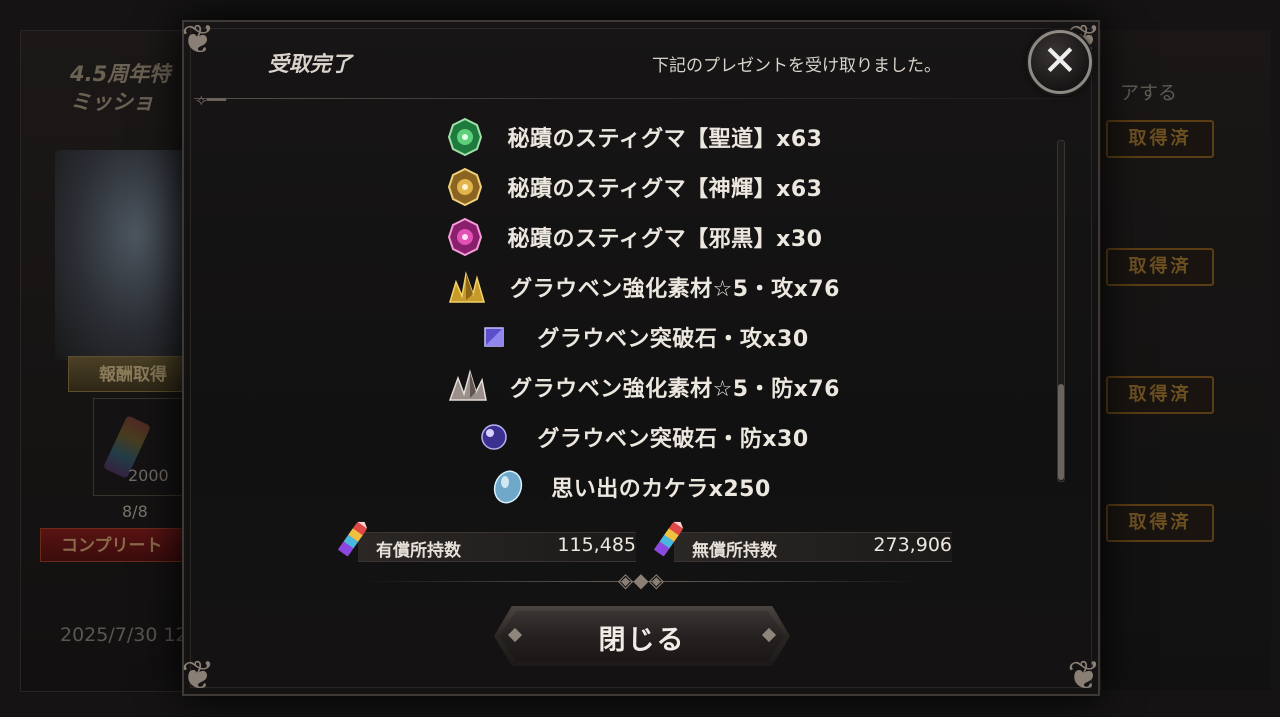  I want to click on item-label: 秘蹟のスティグマ【聖道】x63, so click(665, 139).